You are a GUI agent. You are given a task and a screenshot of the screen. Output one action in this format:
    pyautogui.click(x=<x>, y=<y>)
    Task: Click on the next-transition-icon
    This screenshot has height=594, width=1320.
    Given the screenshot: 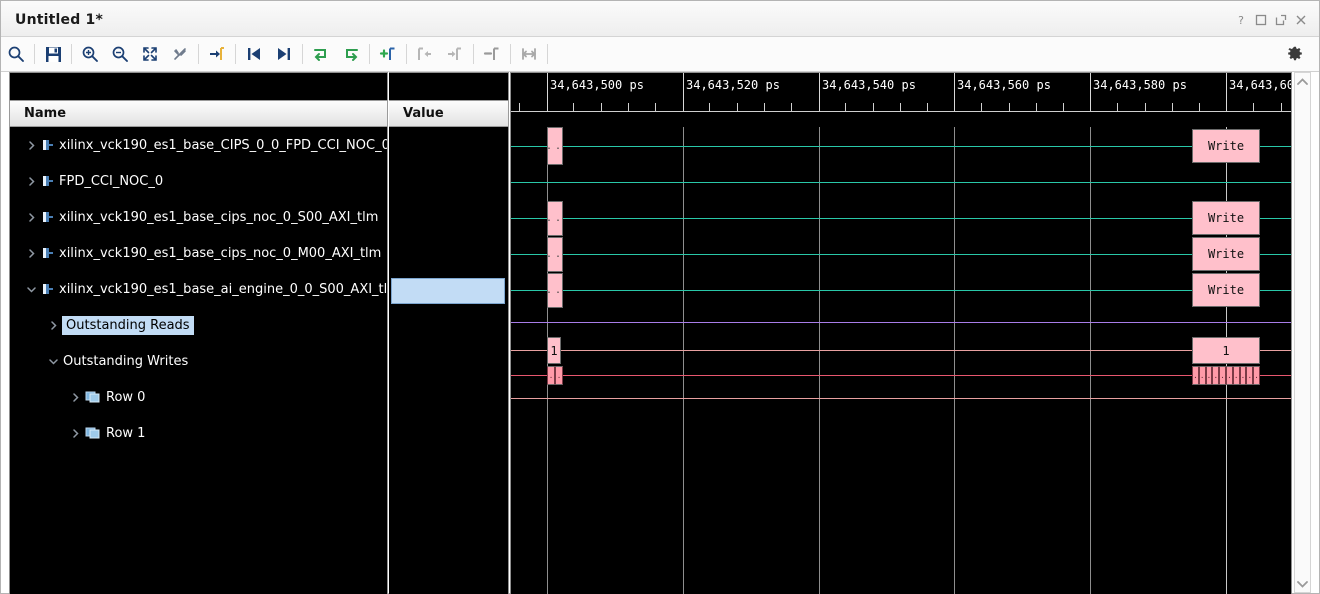 What is the action you would take?
    pyautogui.click(x=284, y=54)
    